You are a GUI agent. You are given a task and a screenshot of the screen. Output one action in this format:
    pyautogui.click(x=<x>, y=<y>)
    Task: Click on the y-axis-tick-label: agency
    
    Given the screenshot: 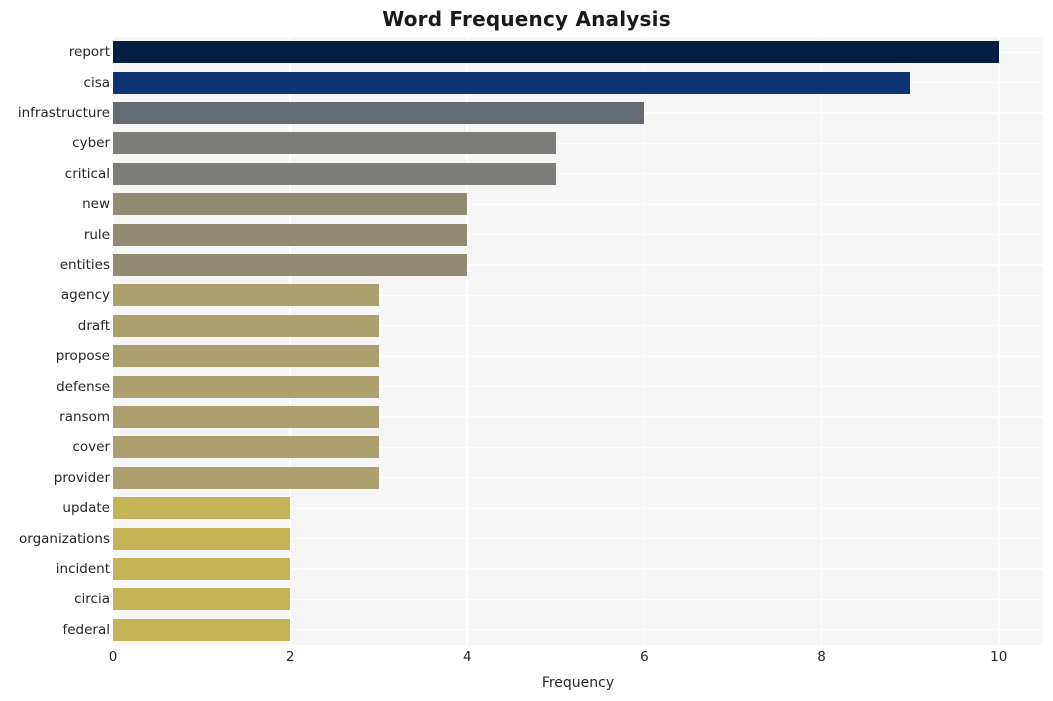 What is the action you would take?
    pyautogui.click(x=85, y=295)
    